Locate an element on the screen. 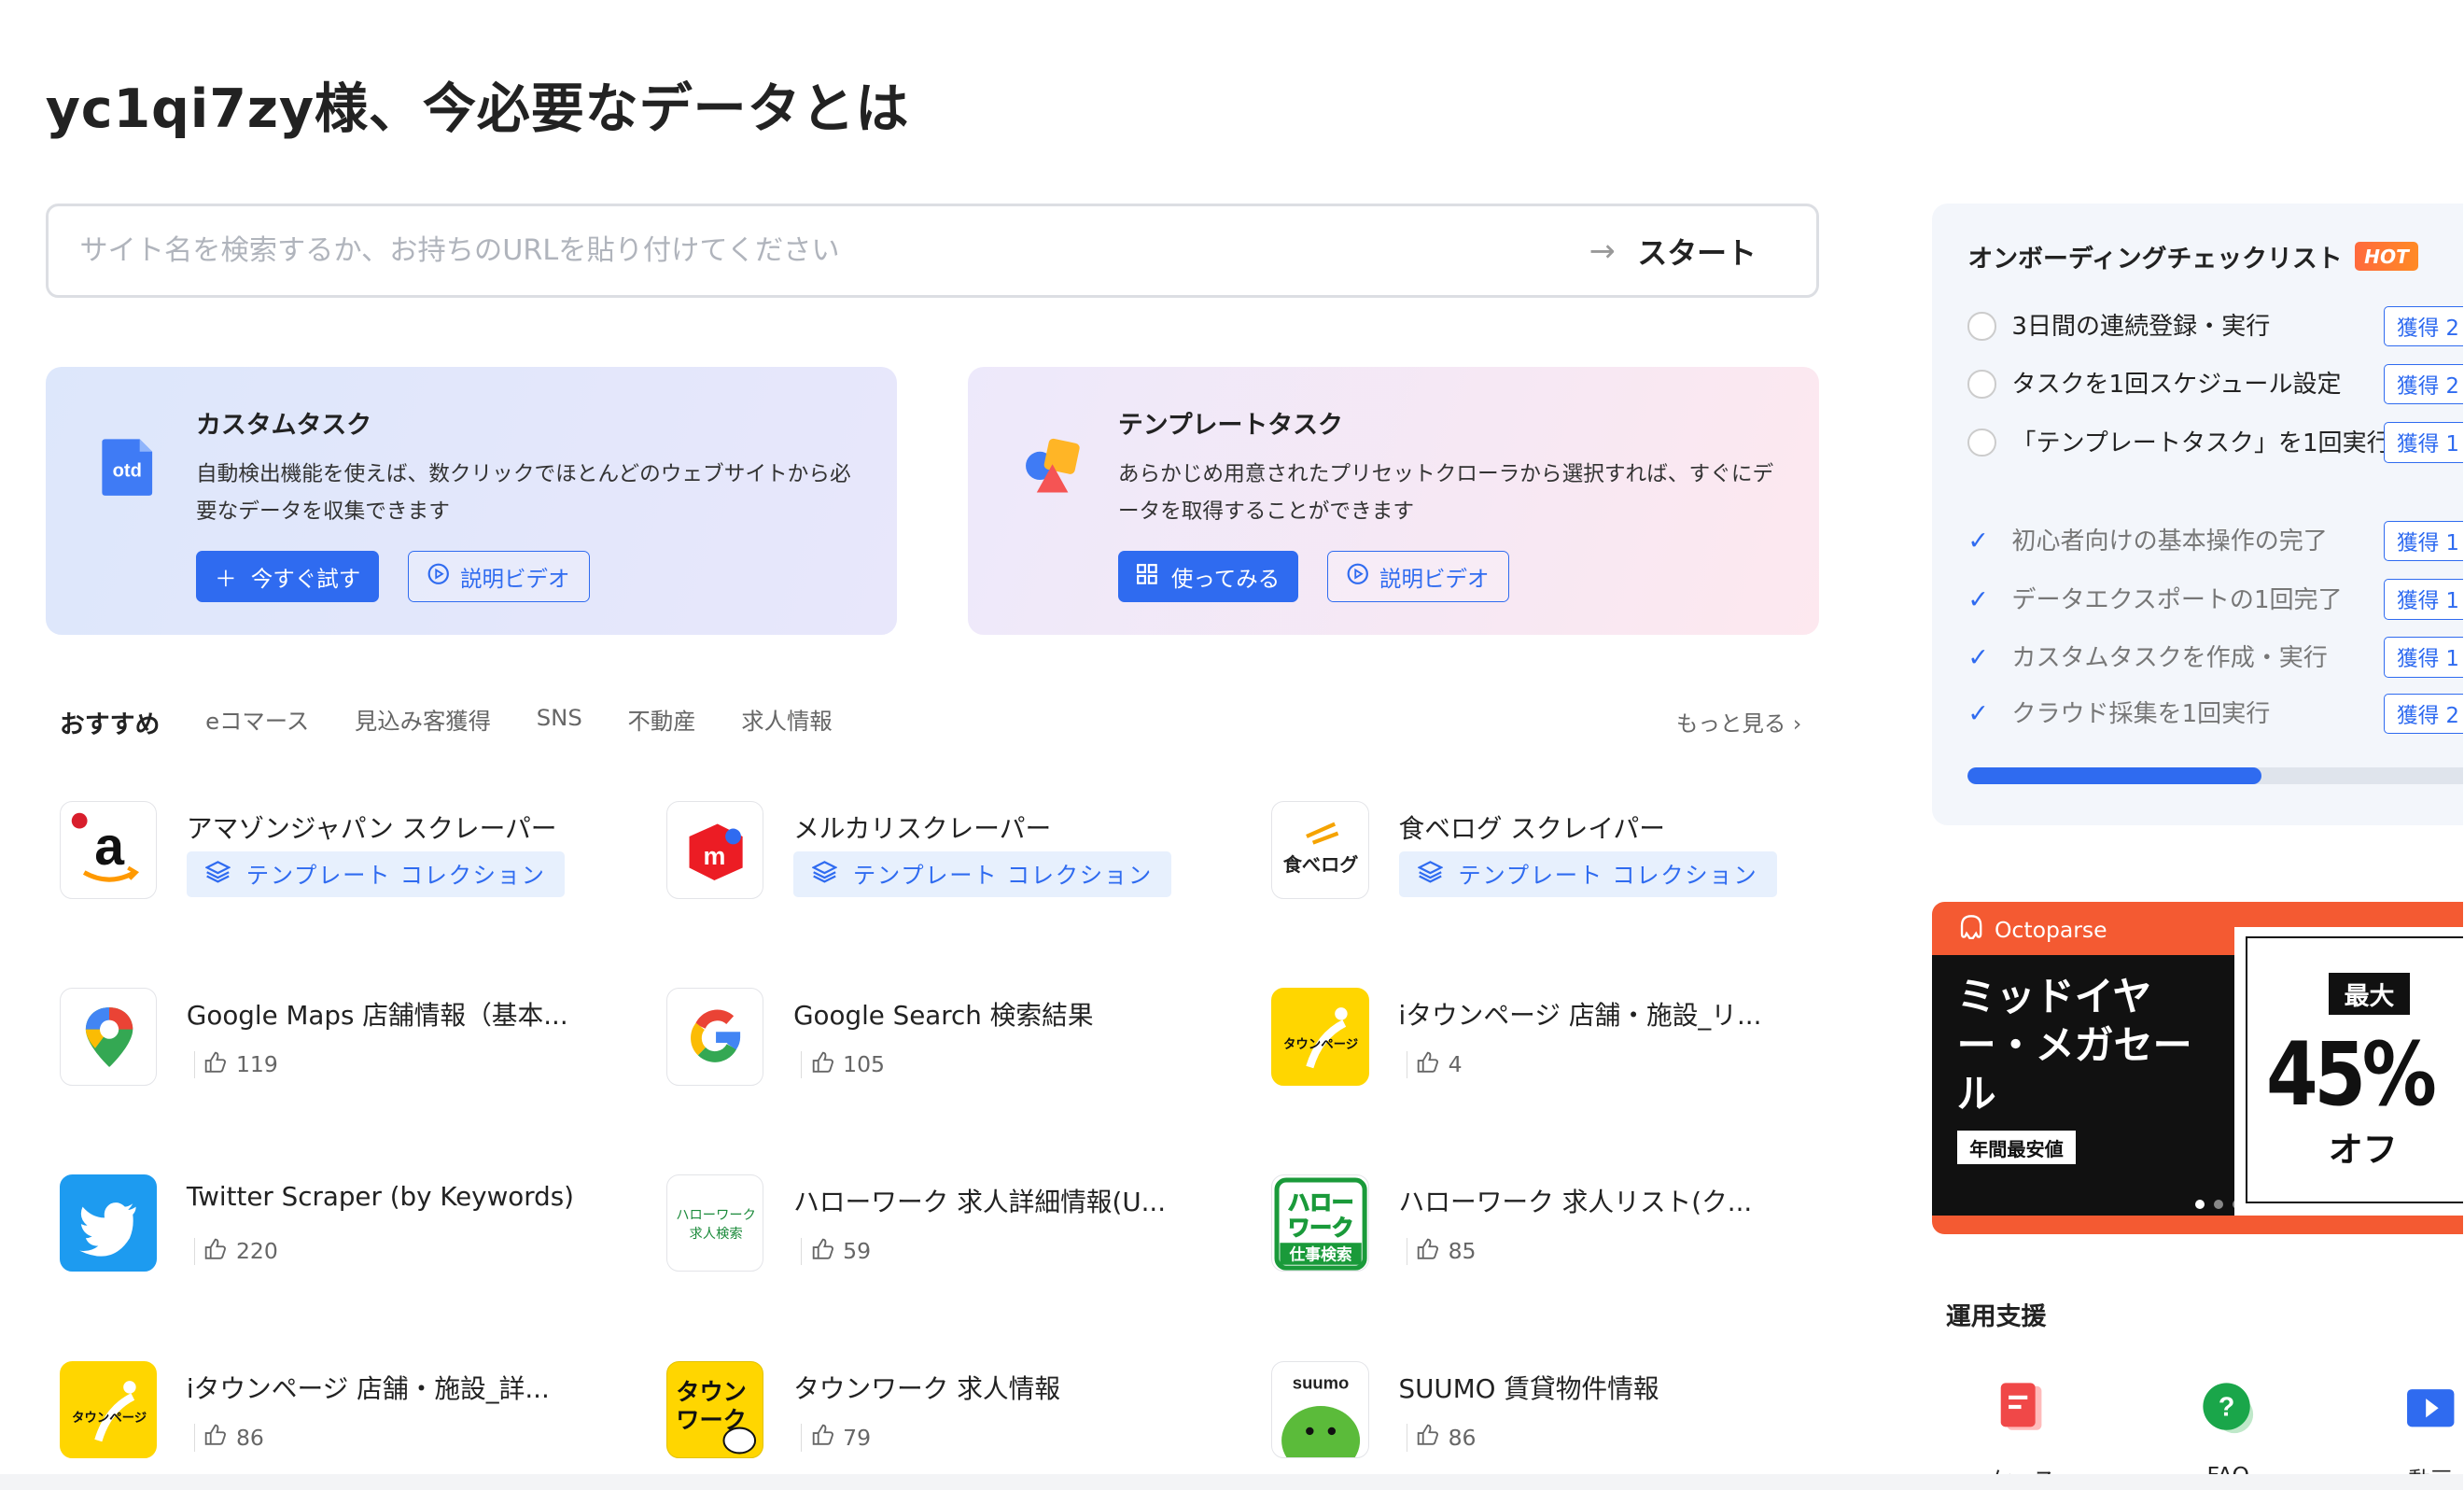  likes-count: 59 is located at coordinates (836, 1251).